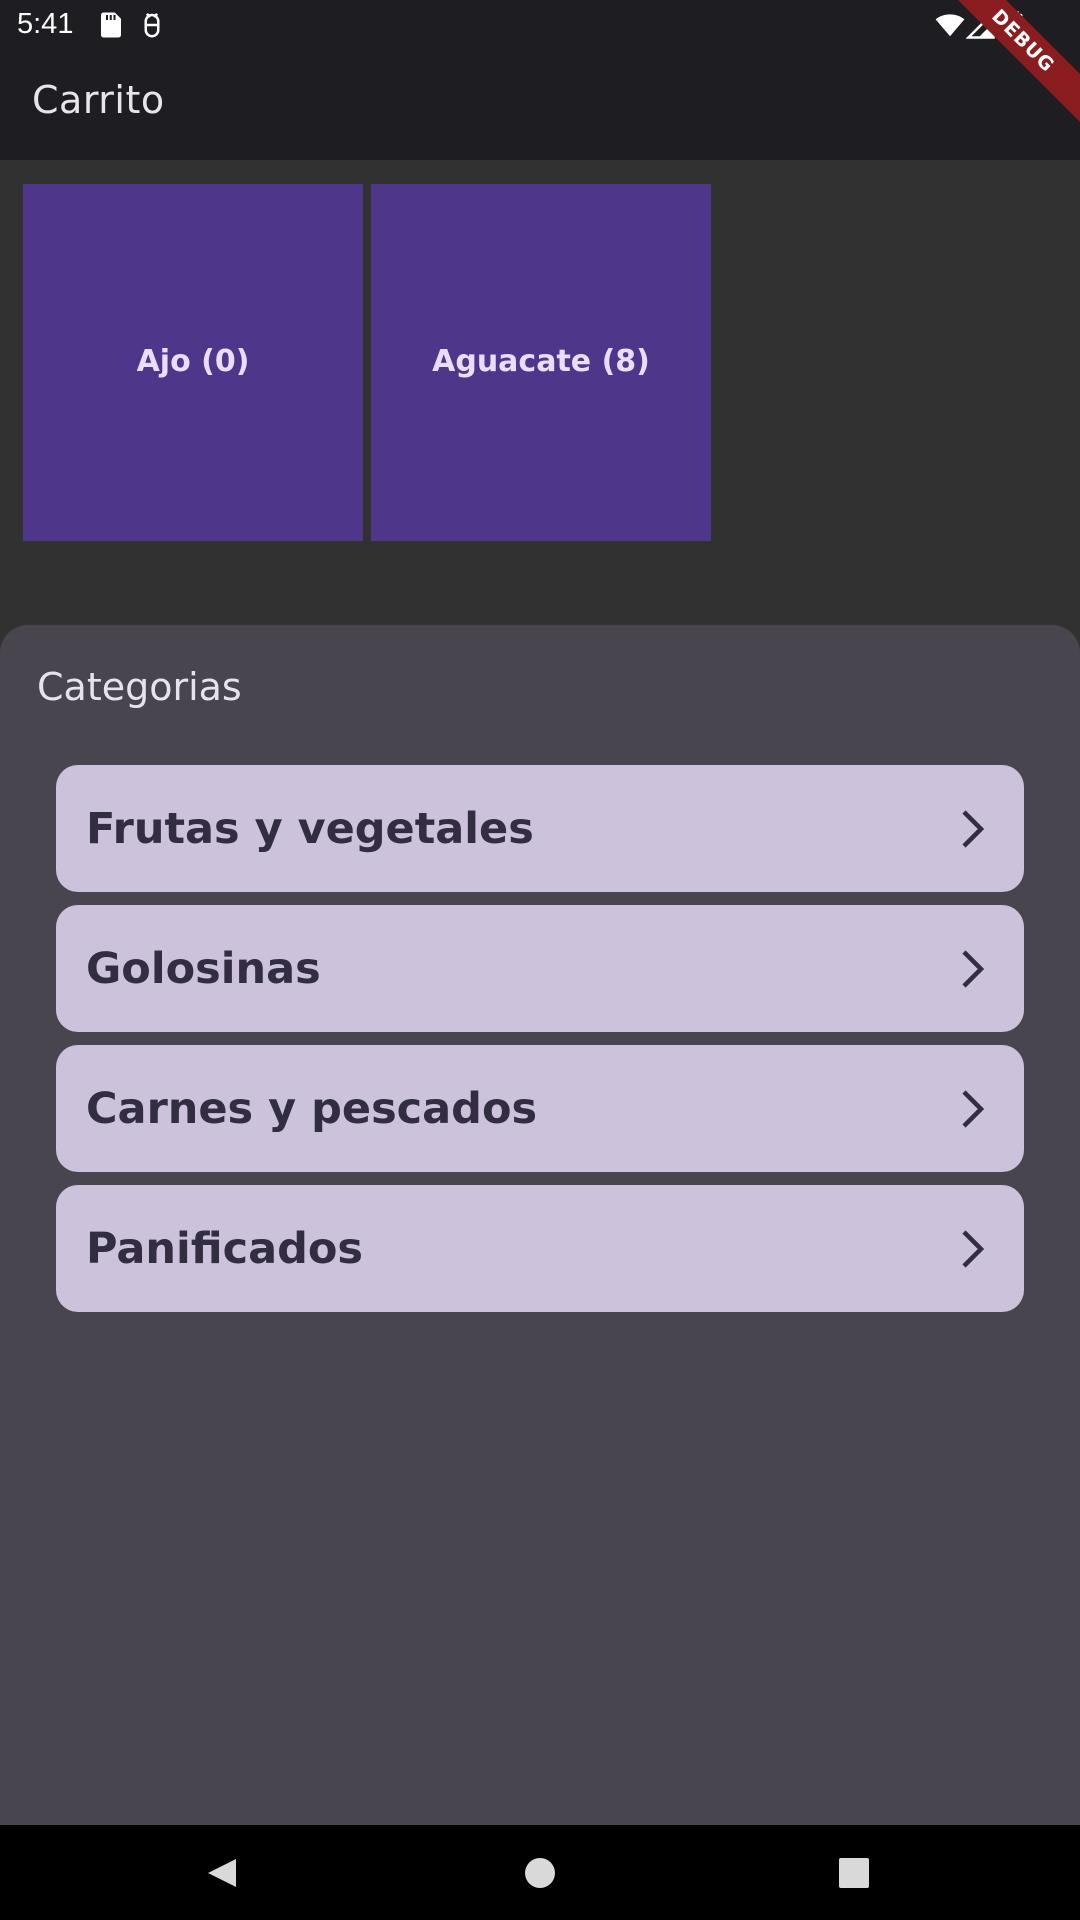 The width and height of the screenshot is (1080, 1920). I want to click on cart-item-label: Ajo (0), so click(193, 361).